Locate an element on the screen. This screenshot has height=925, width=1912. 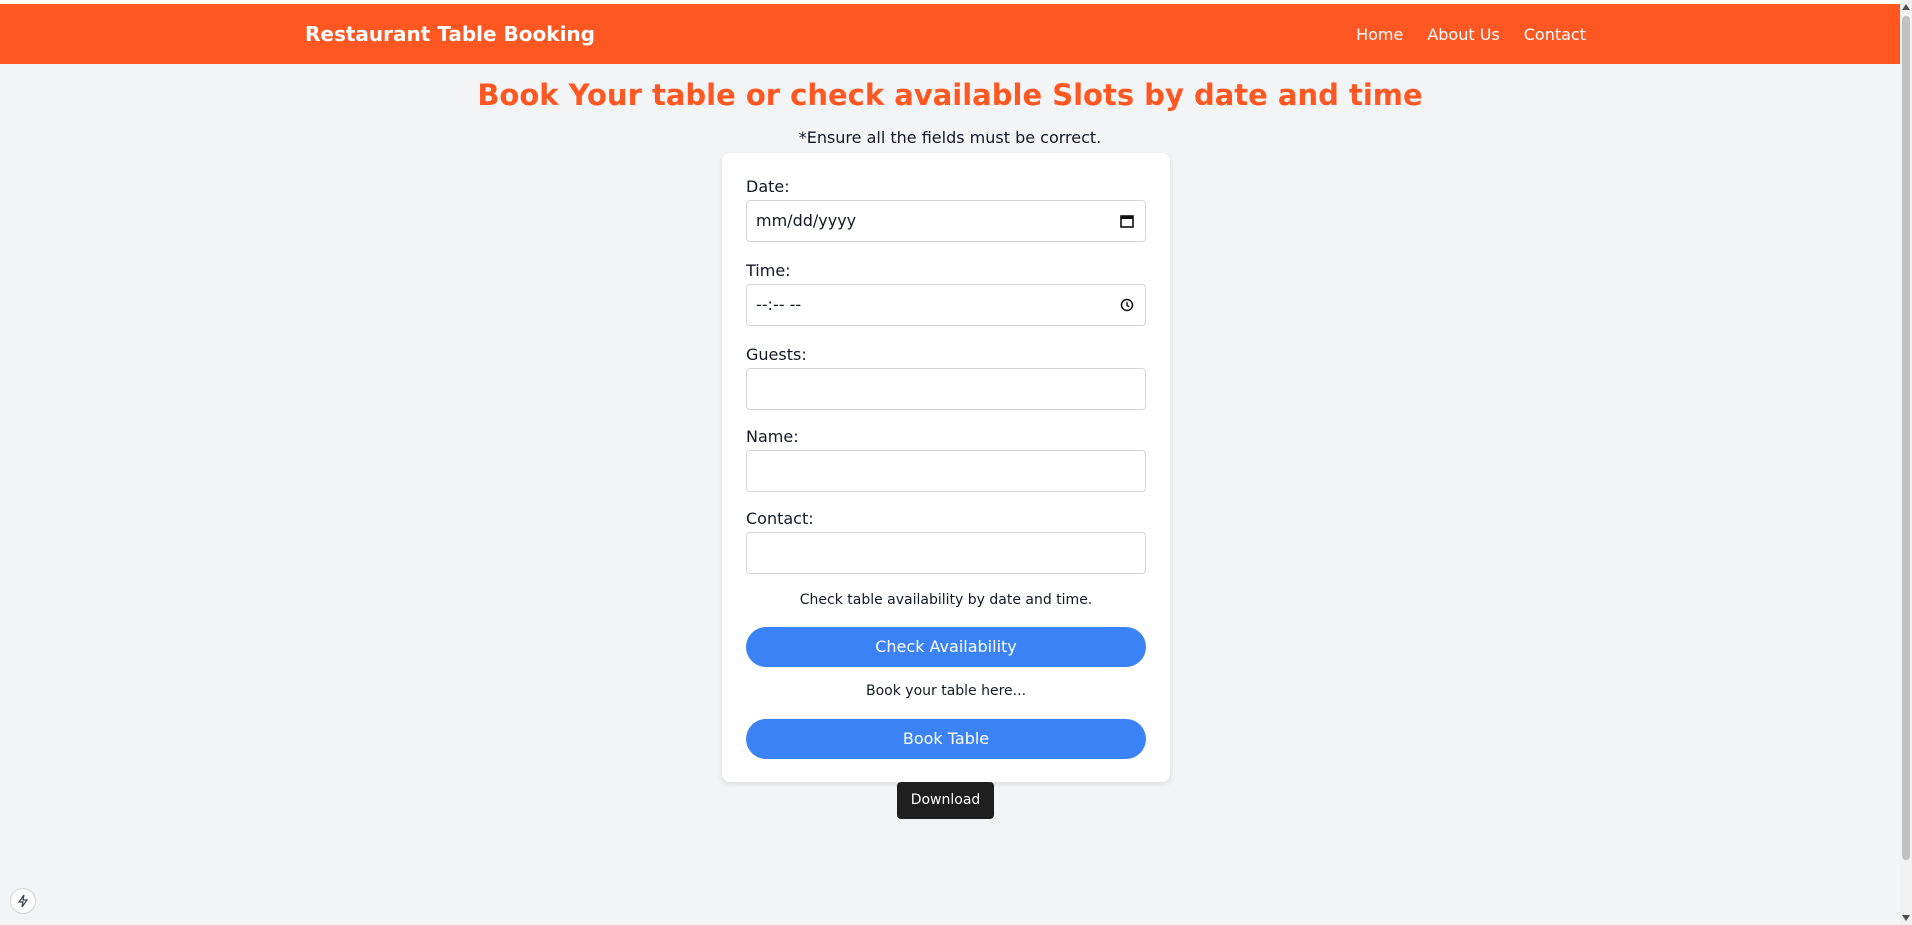
name-label: Name: is located at coordinates (772, 436).